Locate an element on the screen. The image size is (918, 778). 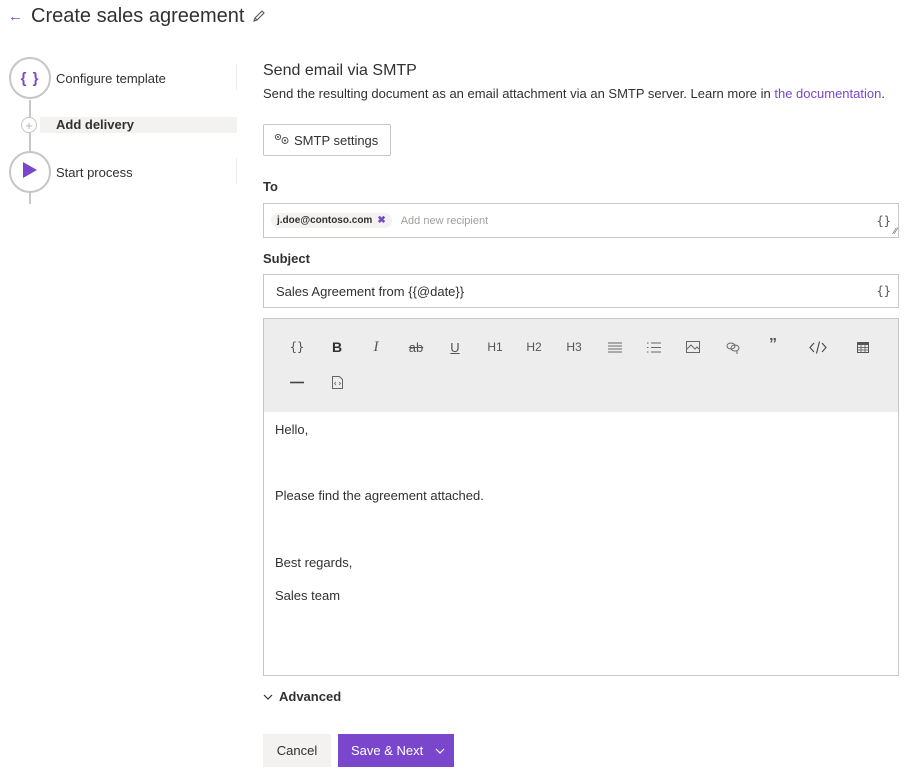
cancel-button: Cancel is located at coordinates (297, 750).